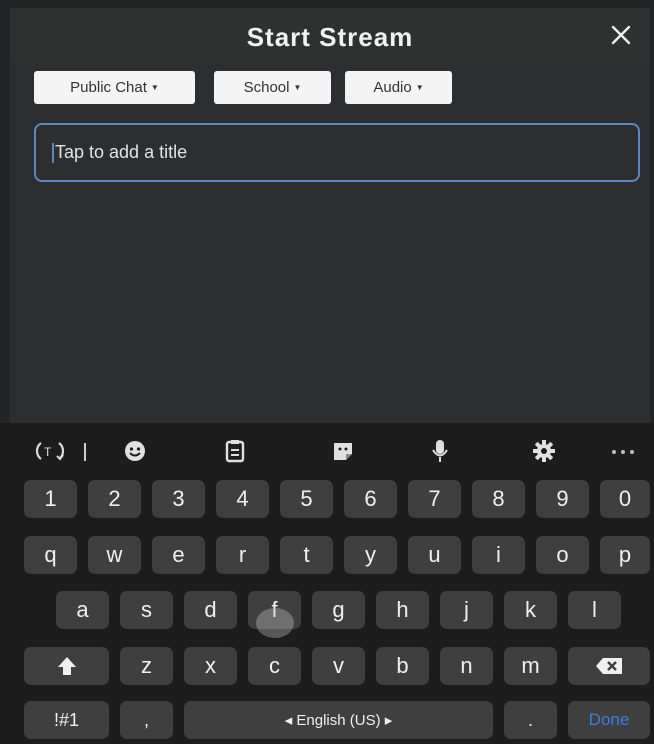 Image resolution: width=654 pixels, height=744 pixels. I want to click on key-e: e, so click(178, 555).